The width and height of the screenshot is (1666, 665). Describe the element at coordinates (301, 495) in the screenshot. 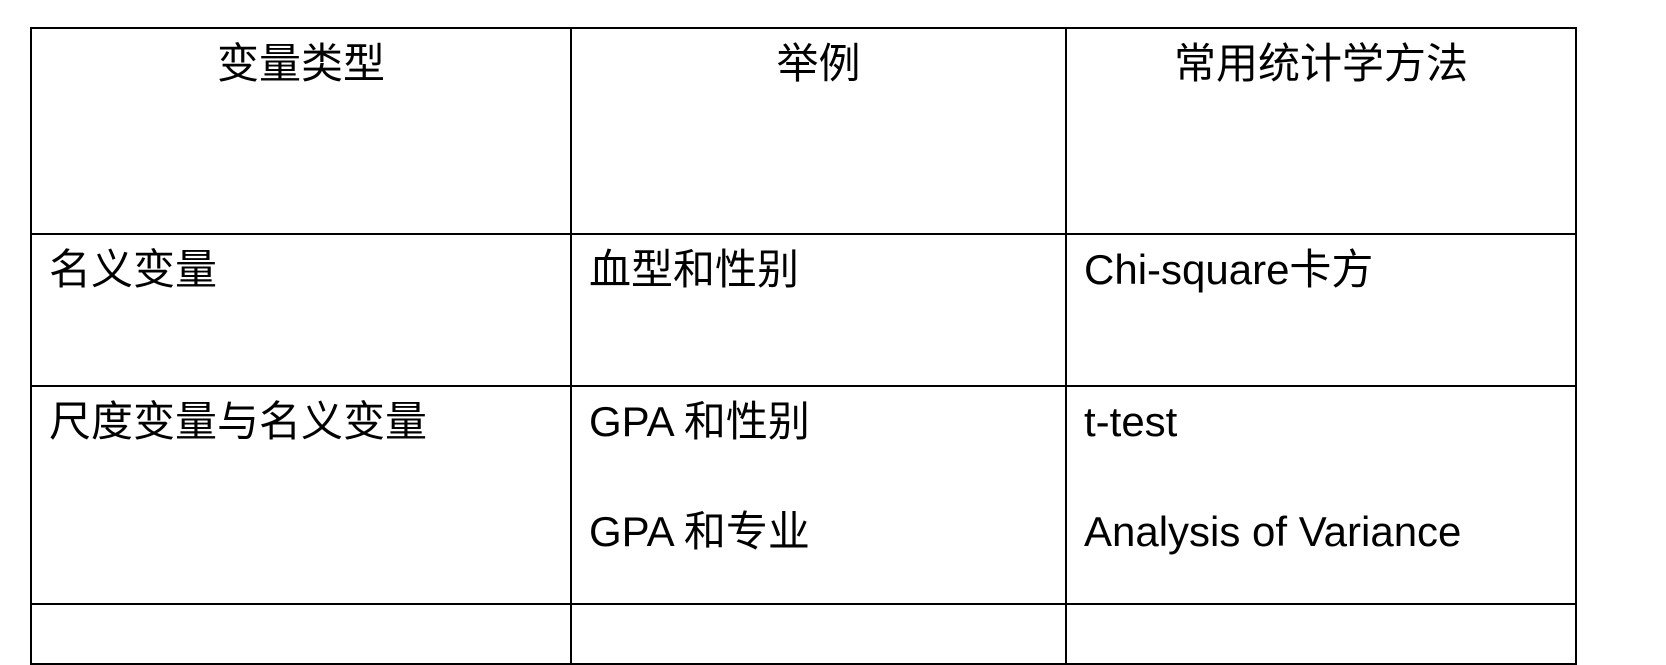

I see `cell-variable-type: 尺度变量与名义变量` at that location.